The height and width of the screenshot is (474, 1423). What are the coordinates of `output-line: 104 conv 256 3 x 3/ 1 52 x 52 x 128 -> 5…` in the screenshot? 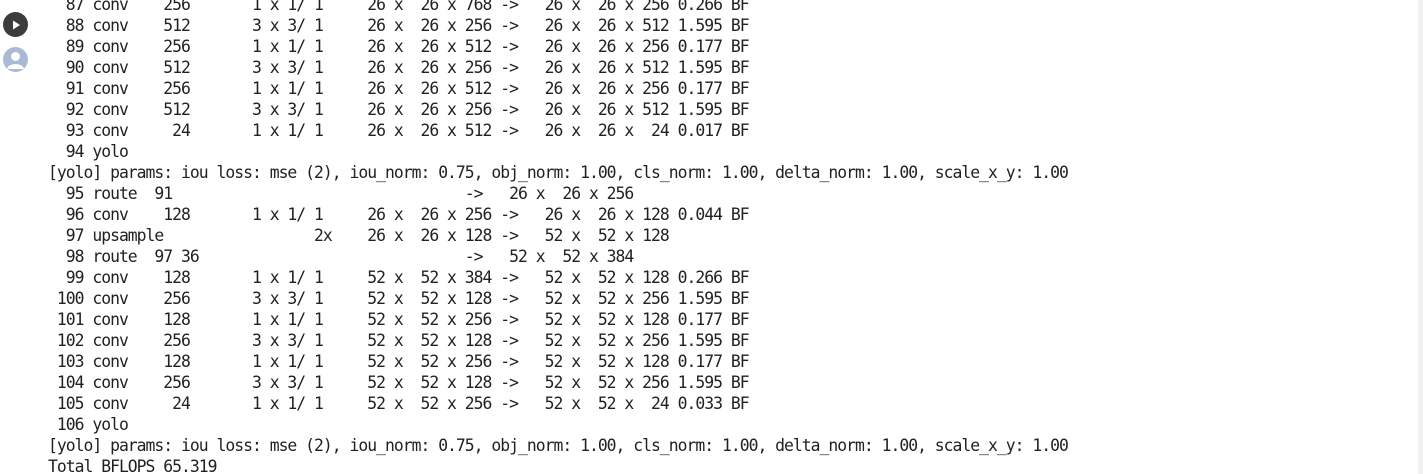 It's located at (399, 382).